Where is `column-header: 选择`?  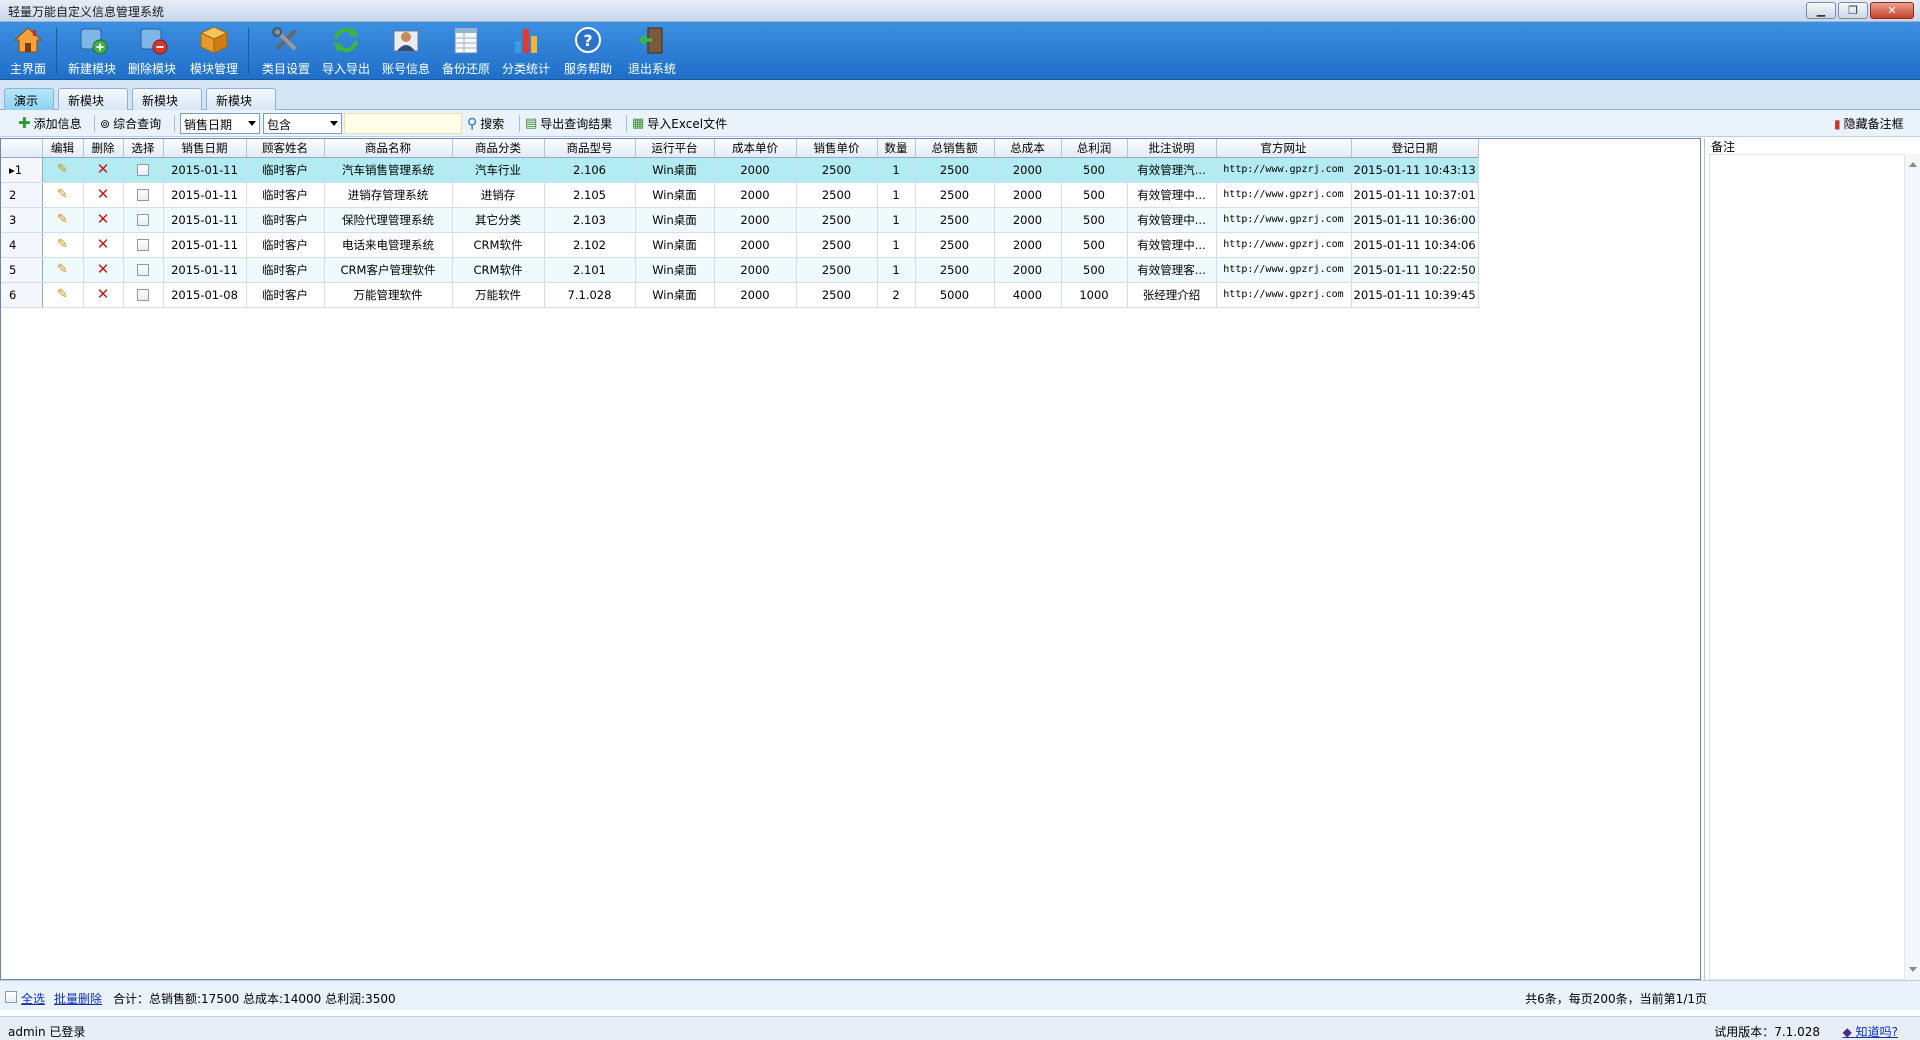 column-header: 选择 is located at coordinates (143, 148).